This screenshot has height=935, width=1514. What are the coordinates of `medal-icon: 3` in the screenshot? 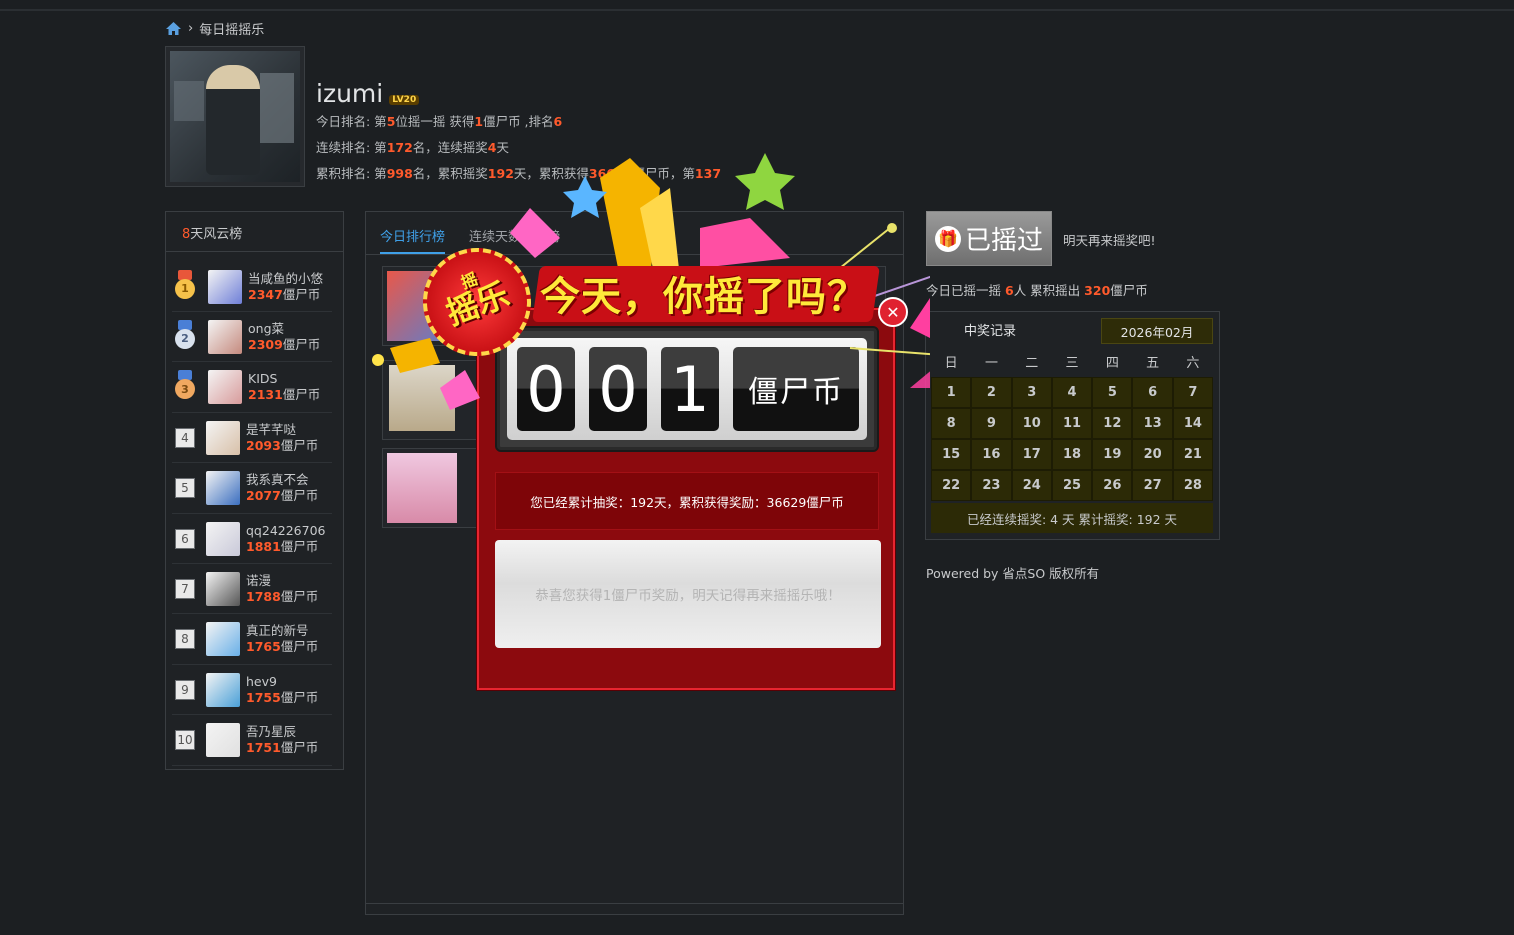 It's located at (185, 387).